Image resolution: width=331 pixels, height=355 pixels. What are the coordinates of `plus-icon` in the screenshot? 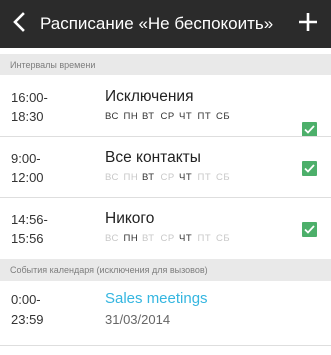 It's located at (308, 24).